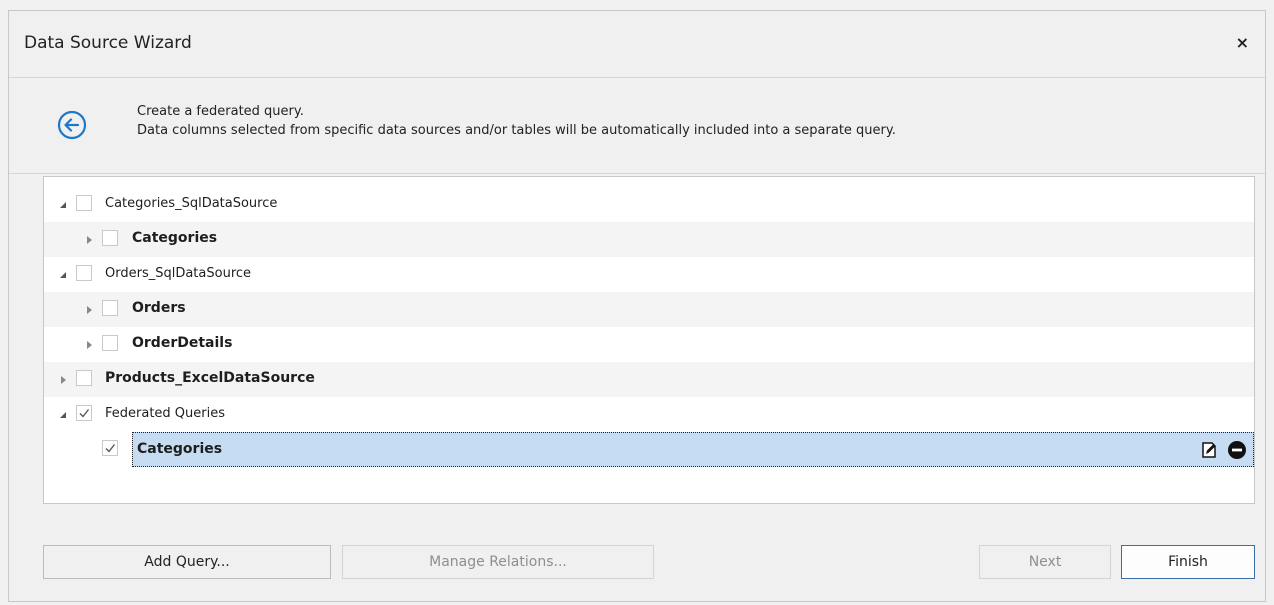 Image resolution: width=1274 pixels, height=605 pixels. I want to click on description-line-1: Create a federated query., so click(220, 111).